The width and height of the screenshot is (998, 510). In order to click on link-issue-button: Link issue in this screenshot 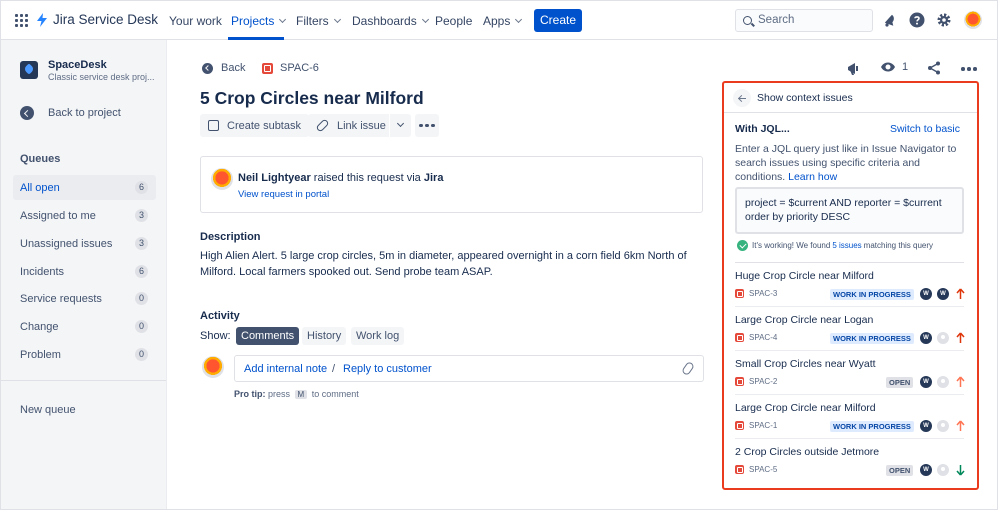, I will do `click(351, 125)`.